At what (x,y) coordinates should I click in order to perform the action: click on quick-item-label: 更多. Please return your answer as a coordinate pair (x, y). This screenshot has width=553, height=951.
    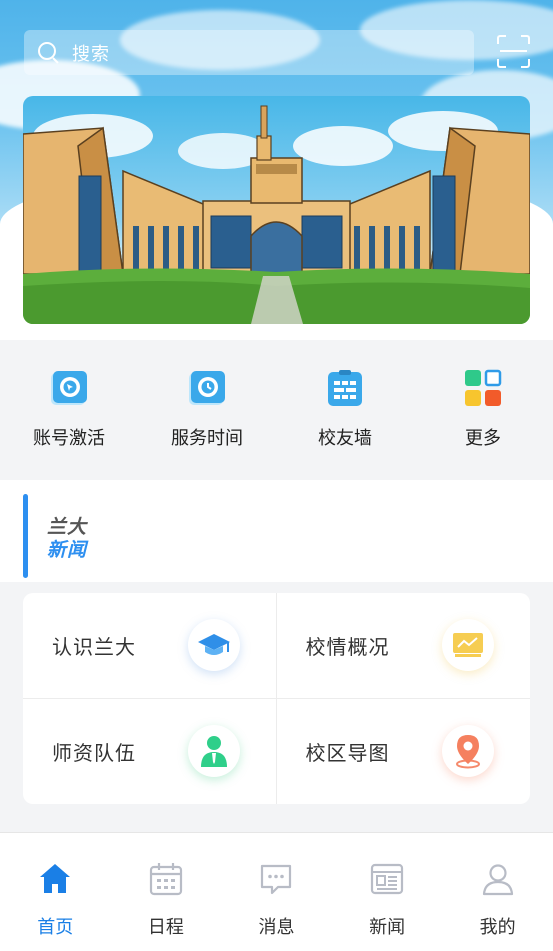
    Looking at the image, I should click on (483, 438).